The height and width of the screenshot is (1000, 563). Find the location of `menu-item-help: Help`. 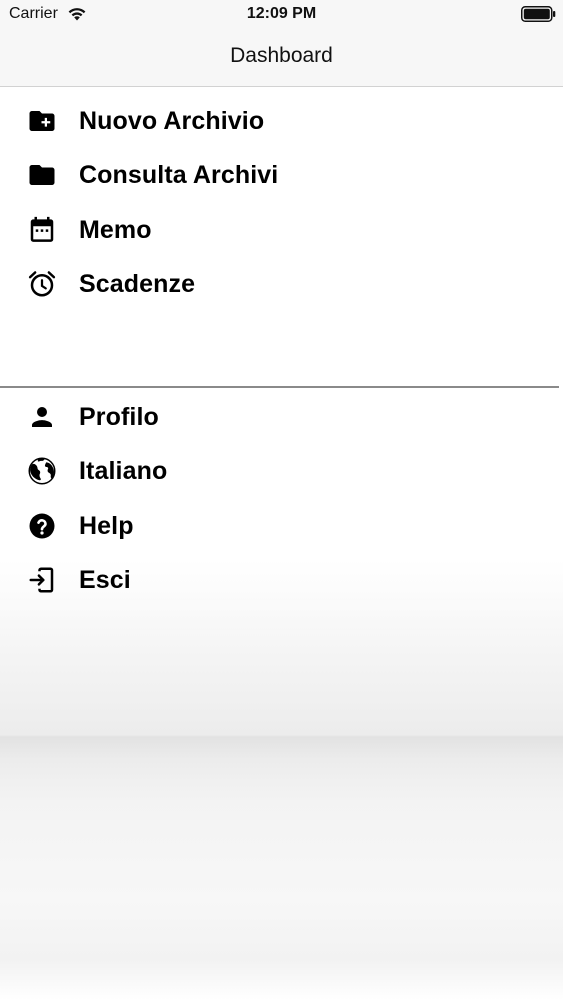

menu-item-help: Help is located at coordinates (281, 526).